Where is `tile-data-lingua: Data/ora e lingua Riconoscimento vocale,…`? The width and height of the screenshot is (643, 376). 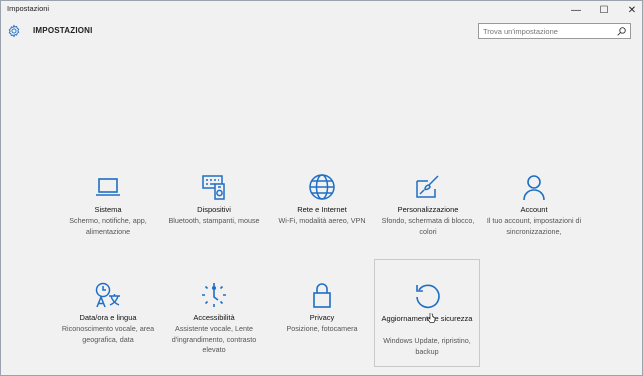
tile-data-lingua: Data/ora e lingua Riconoscimento vocale,… is located at coordinates (108, 328).